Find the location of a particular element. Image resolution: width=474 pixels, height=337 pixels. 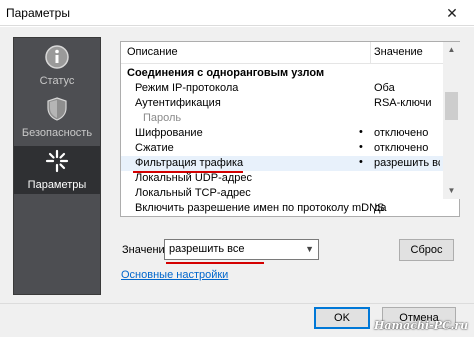

sidebar: Статус Безопасность Параметры is located at coordinates (57, 166).